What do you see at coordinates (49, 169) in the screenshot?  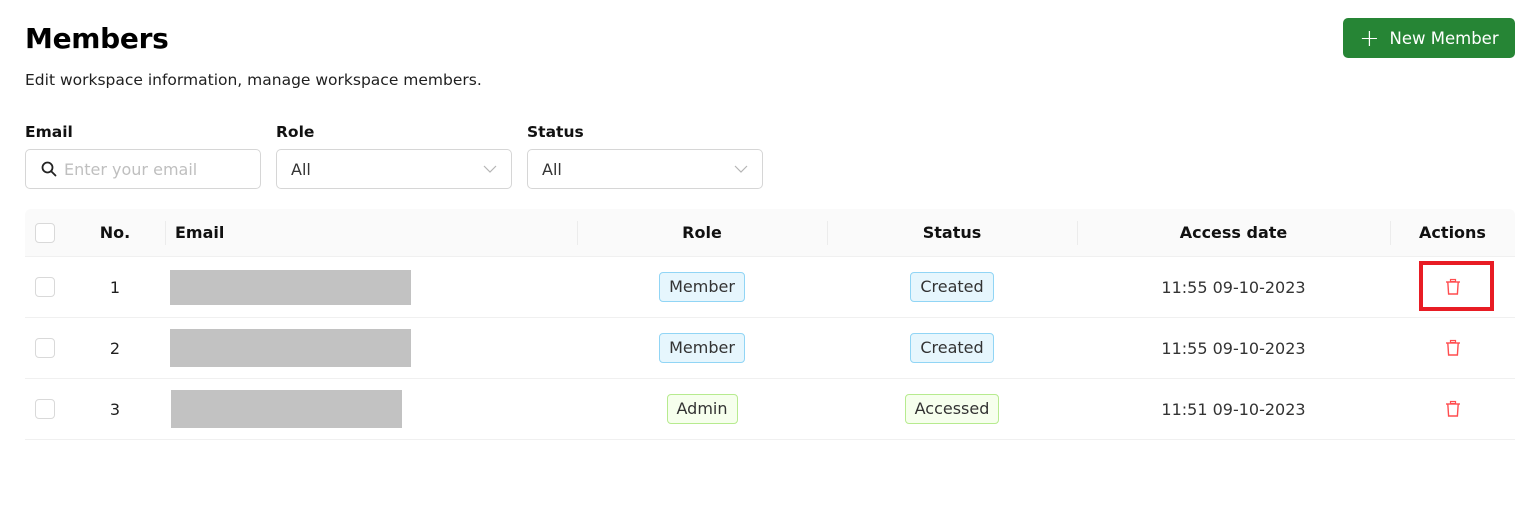 I see `search-icon` at bounding box center [49, 169].